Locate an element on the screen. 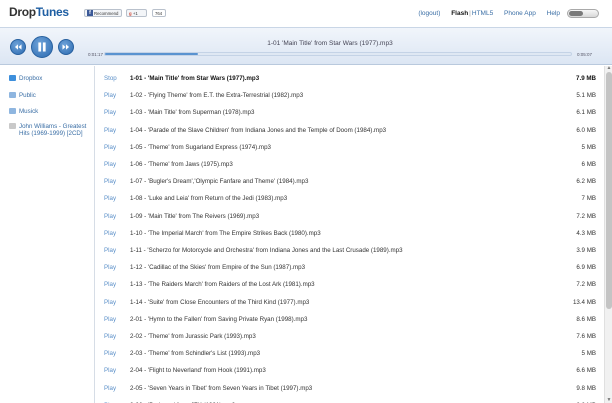 This screenshot has width=612, height=403. progress-bar is located at coordinates (338, 54).